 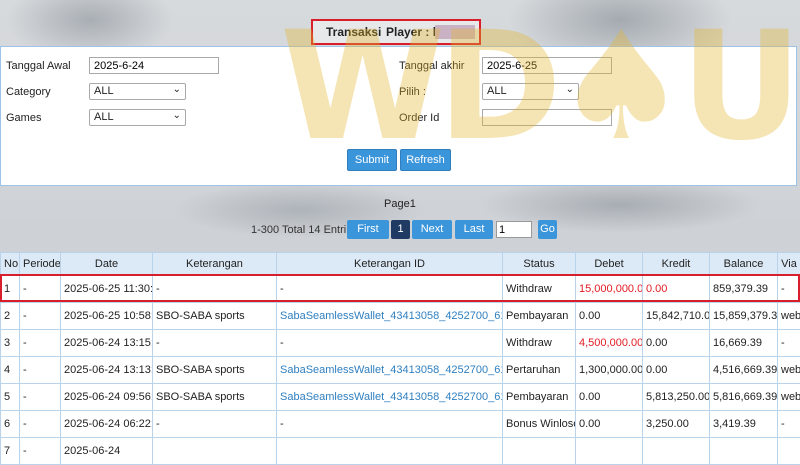 I want to click on cell-debet, so click(x=609, y=451).